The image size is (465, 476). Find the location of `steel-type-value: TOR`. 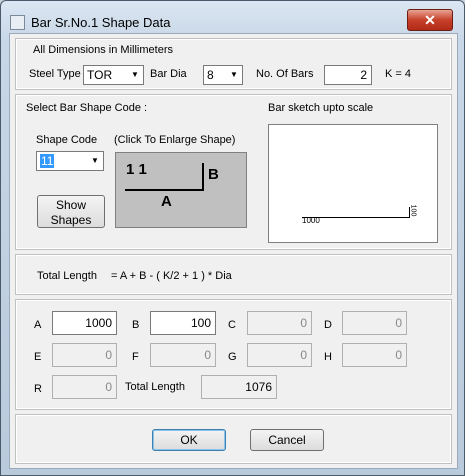

steel-type-value: TOR is located at coordinates (100, 75).